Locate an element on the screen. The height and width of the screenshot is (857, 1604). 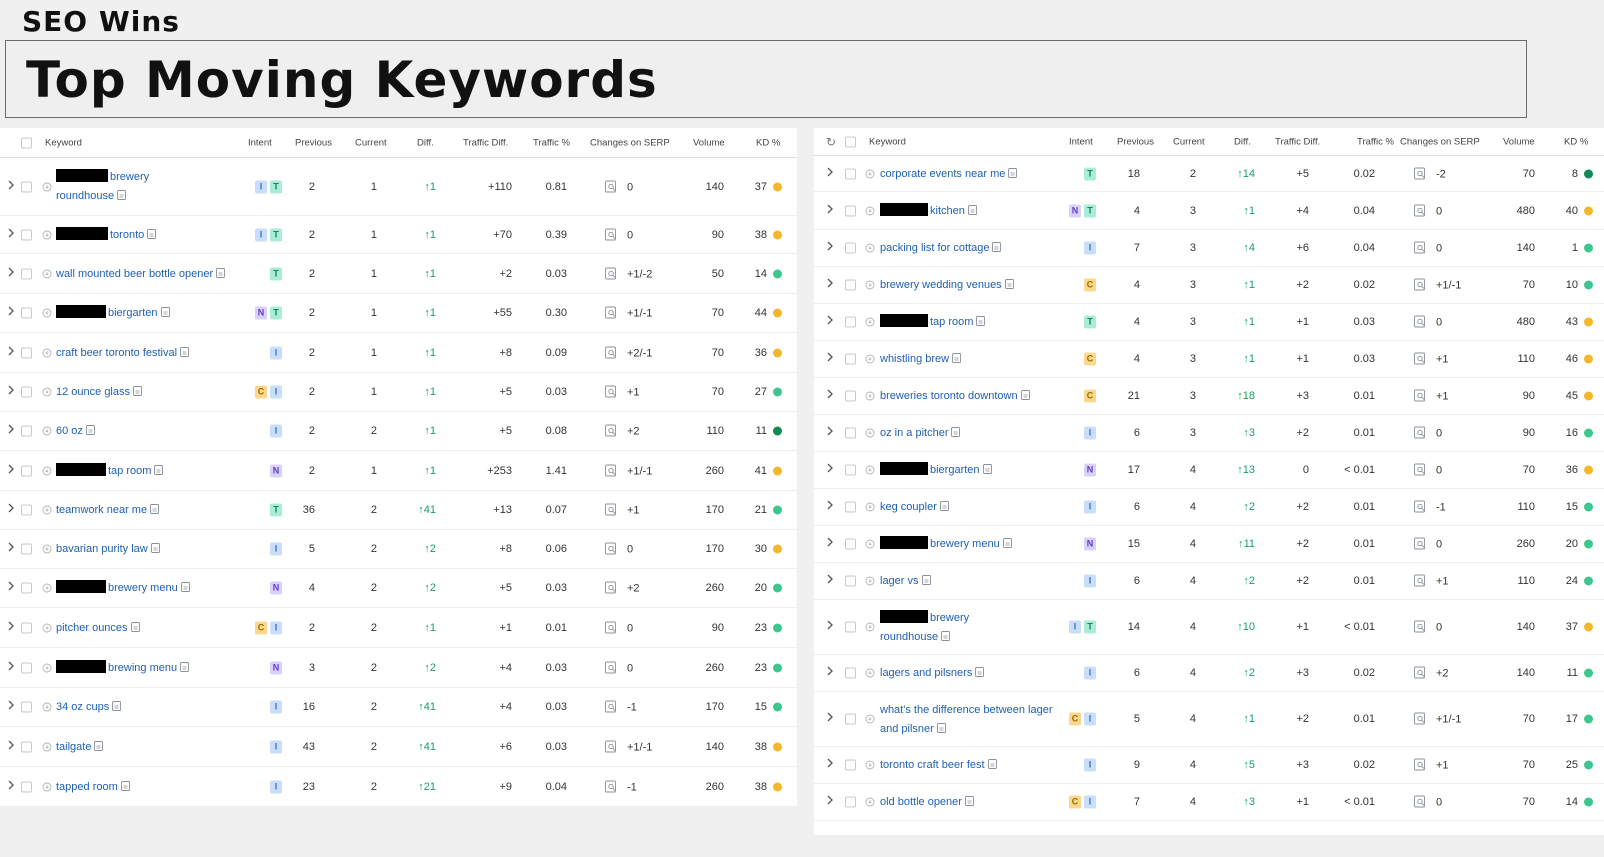
keyword-link: packing list for cottage is located at coordinates (941, 248).